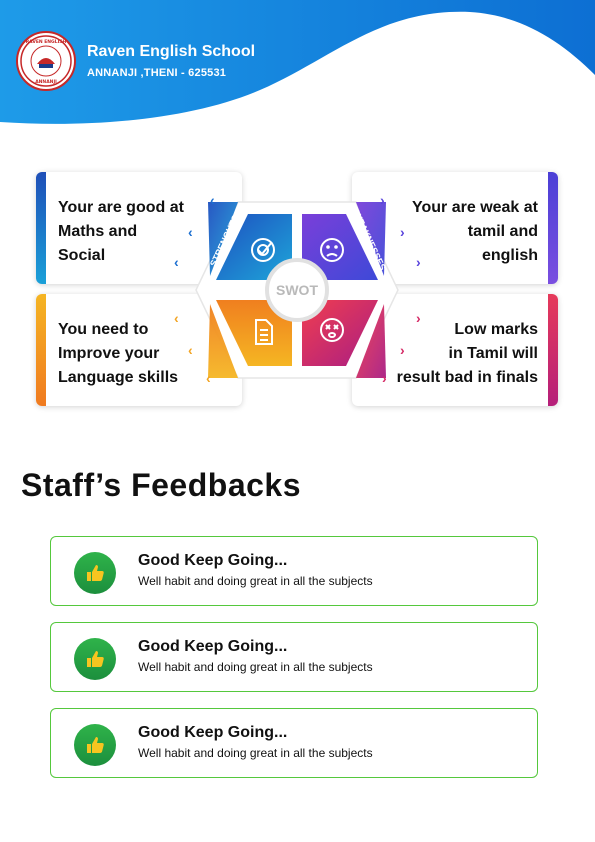 This screenshot has height=842, width=595. I want to click on school-name: Raven English School, so click(171, 51).